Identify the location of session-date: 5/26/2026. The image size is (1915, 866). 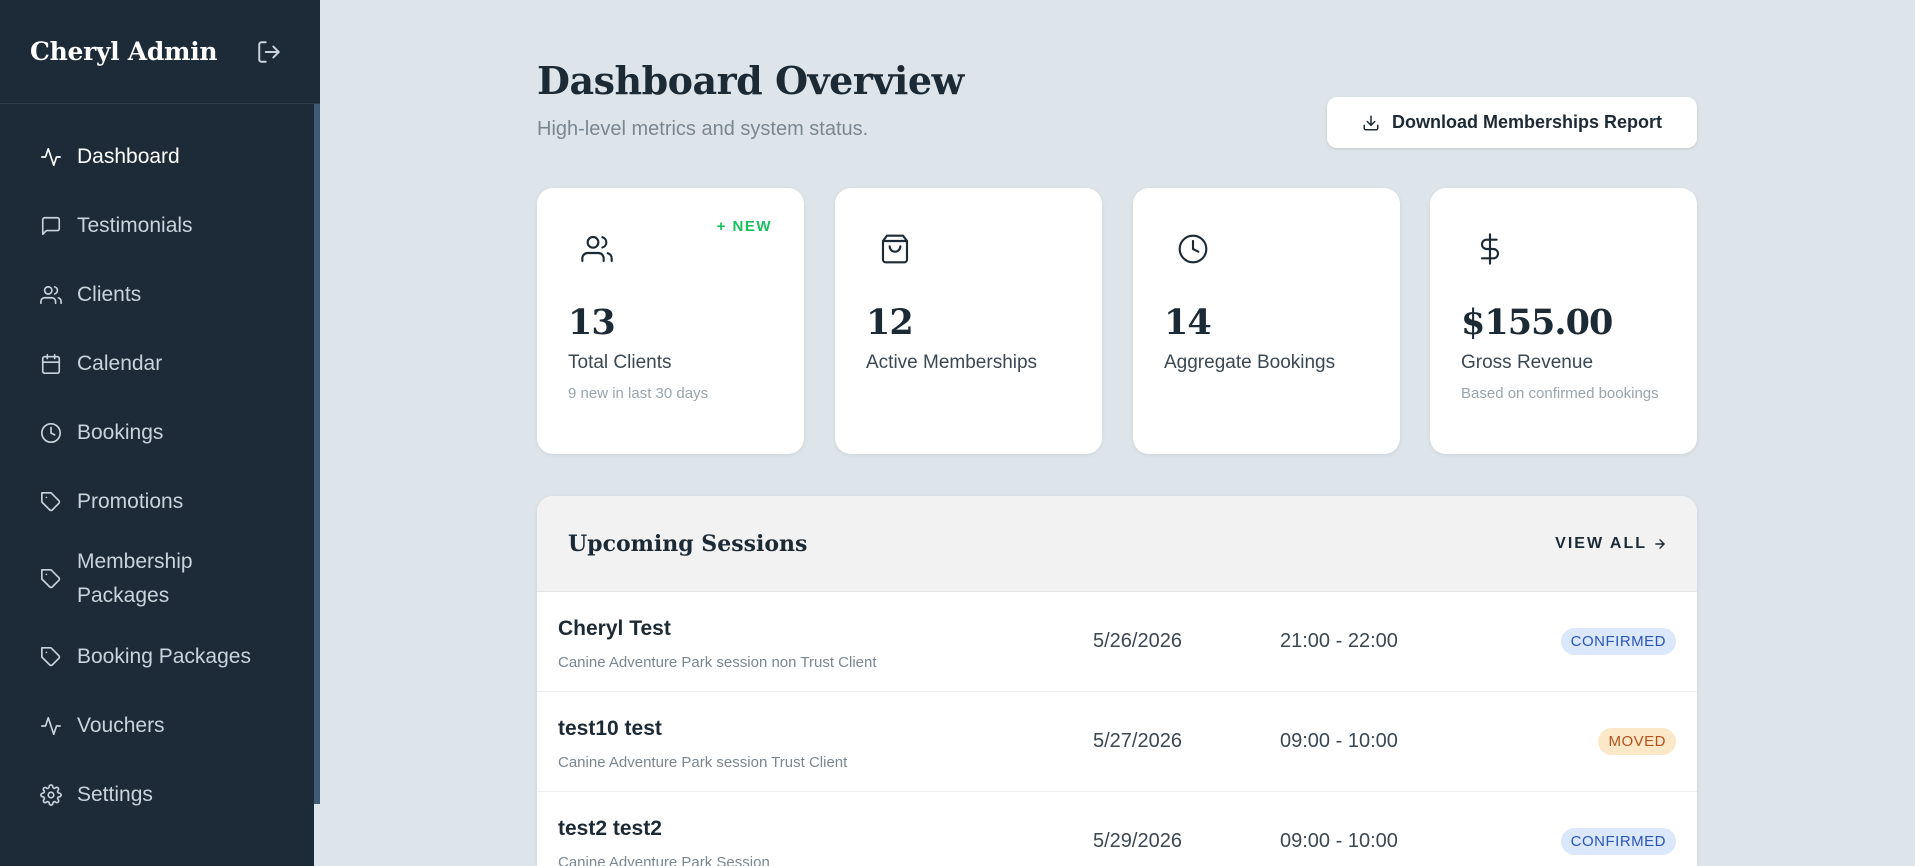
(1137, 641).